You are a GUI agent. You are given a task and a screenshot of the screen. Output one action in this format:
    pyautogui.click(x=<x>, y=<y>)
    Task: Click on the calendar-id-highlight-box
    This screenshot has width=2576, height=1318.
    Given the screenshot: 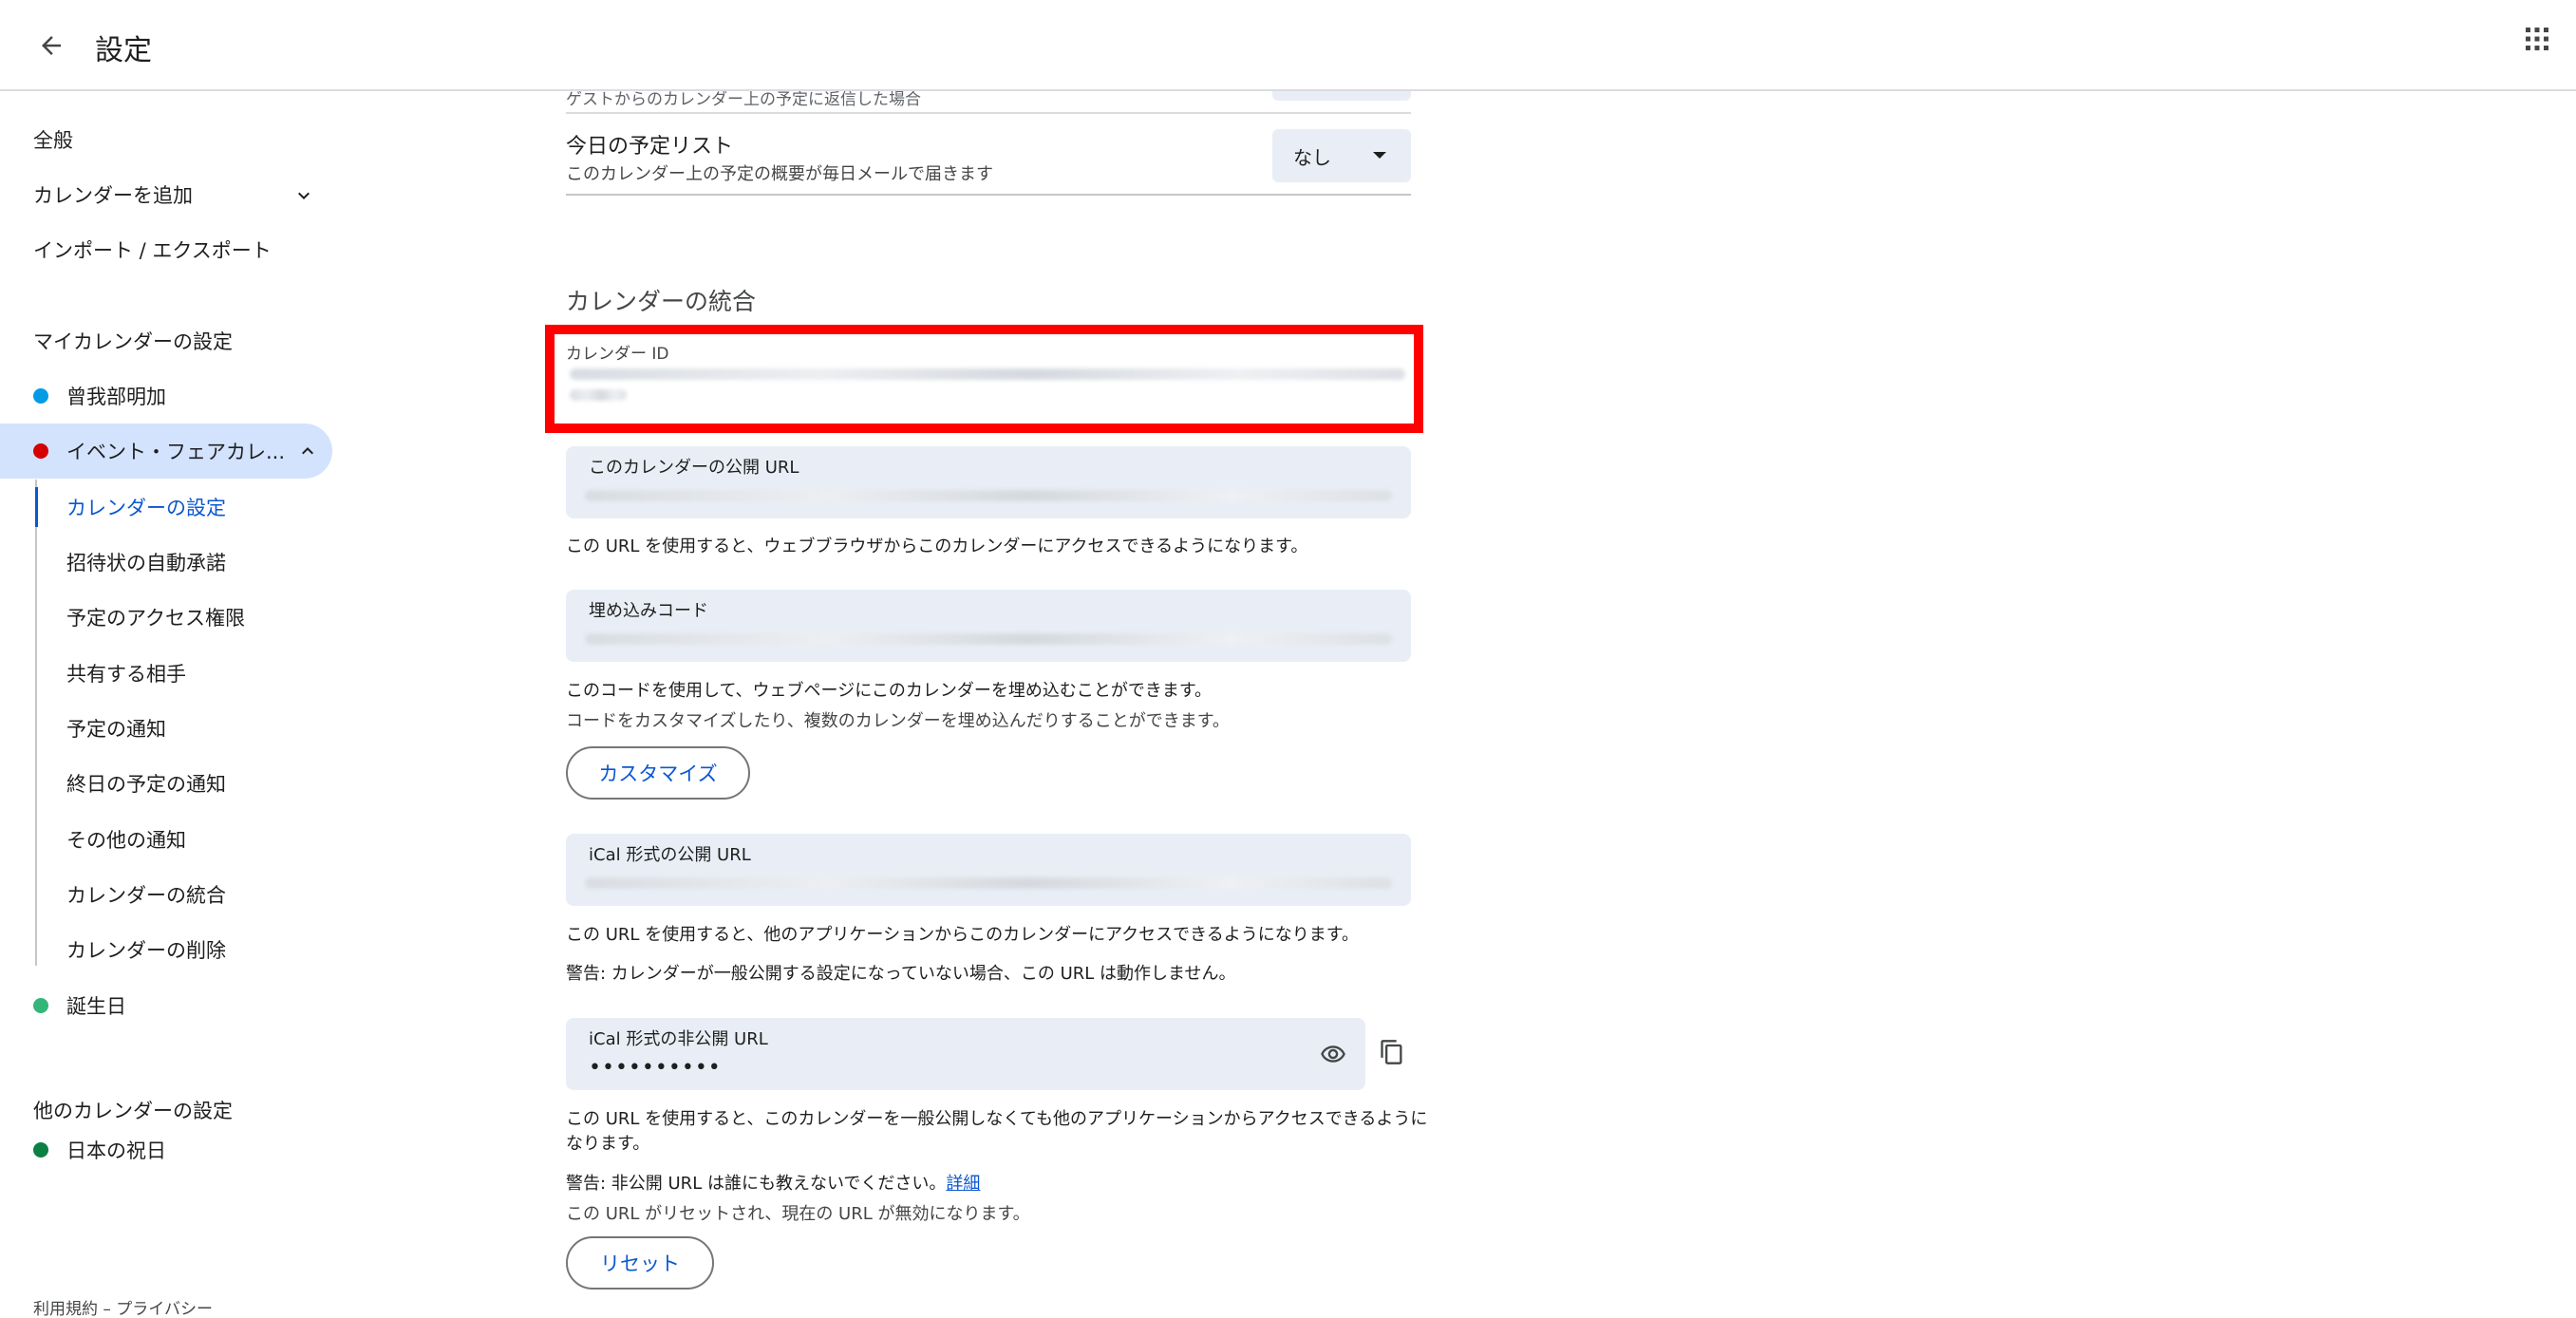 What is the action you would take?
    pyautogui.click(x=984, y=379)
    